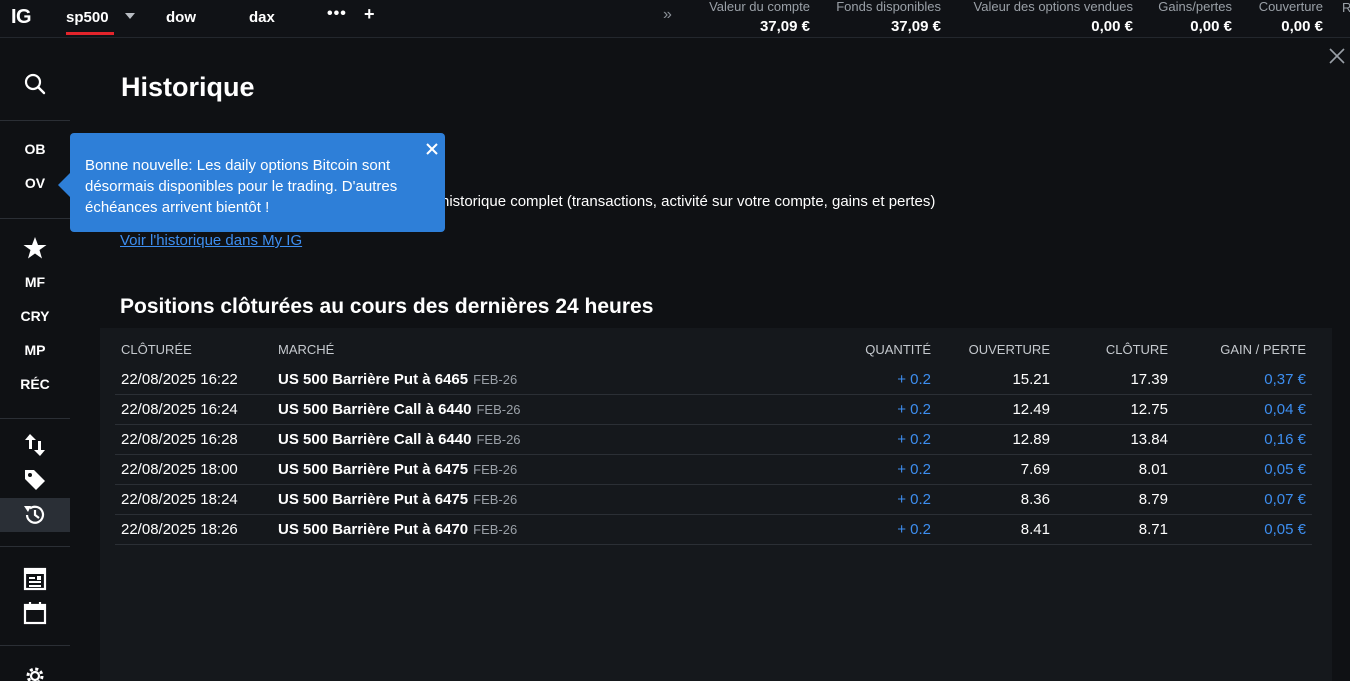 Image resolution: width=1350 pixels, height=681 pixels. Describe the element at coordinates (130, 16) in the screenshot. I see `chevron-down-icon` at that location.